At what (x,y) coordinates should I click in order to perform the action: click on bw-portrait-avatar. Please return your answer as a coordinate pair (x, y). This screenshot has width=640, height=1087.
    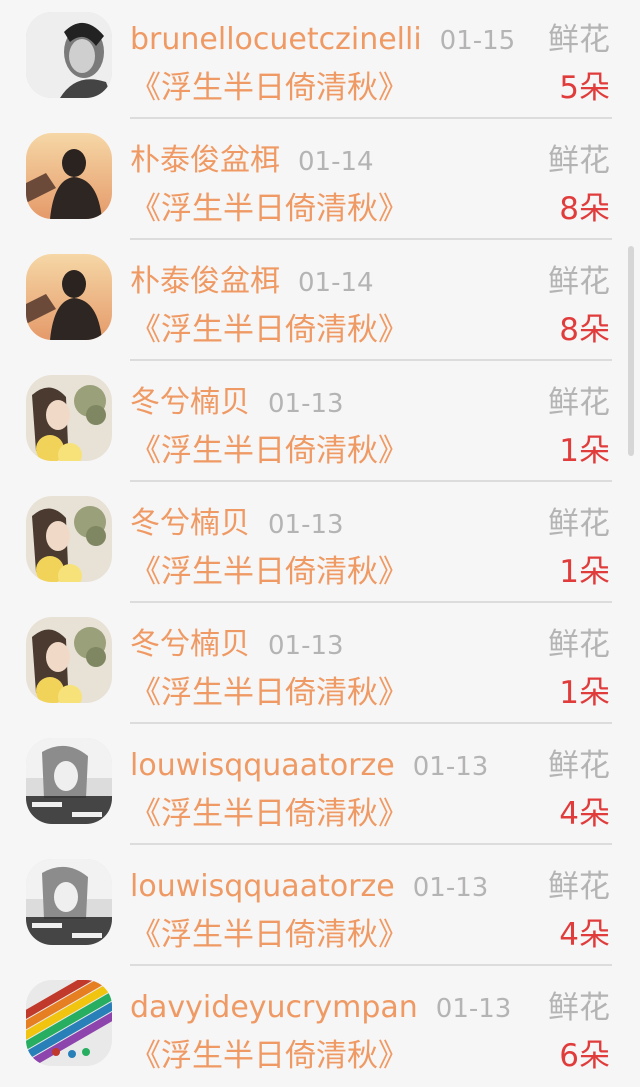
    Looking at the image, I should click on (69, 55).